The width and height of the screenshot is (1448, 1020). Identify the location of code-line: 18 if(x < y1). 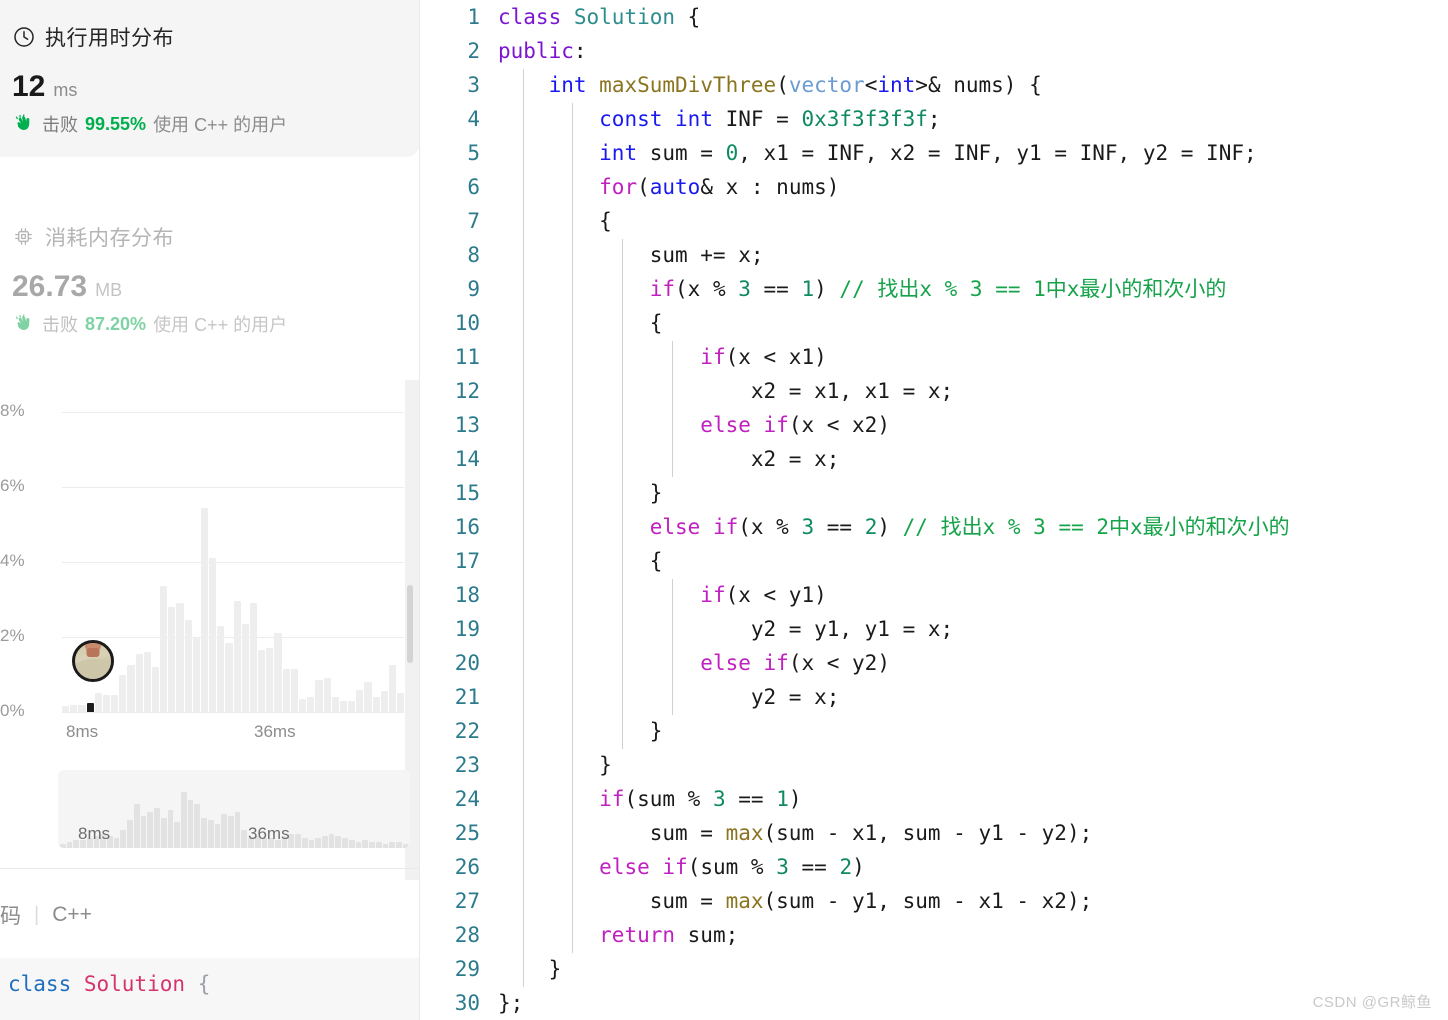
(934, 595).